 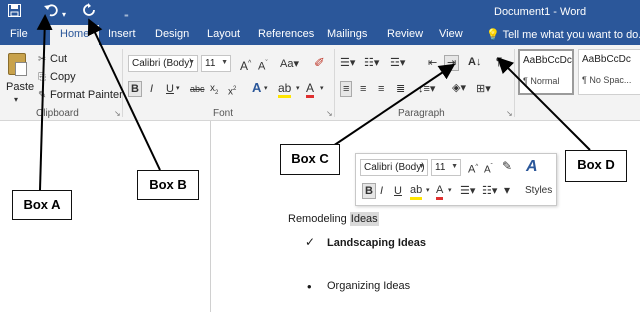 What do you see at coordinates (320, 12) in the screenshot?
I see `title-bar: ▾ ₌ Document1 - Word` at bounding box center [320, 12].